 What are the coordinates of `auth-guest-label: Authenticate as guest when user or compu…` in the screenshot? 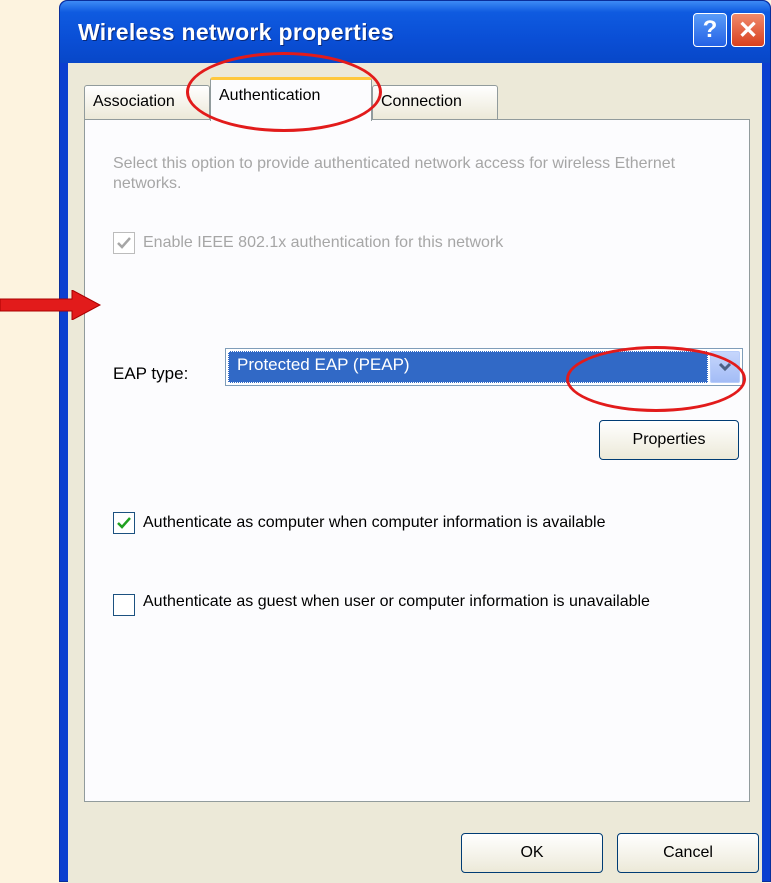 It's located at (396, 601).